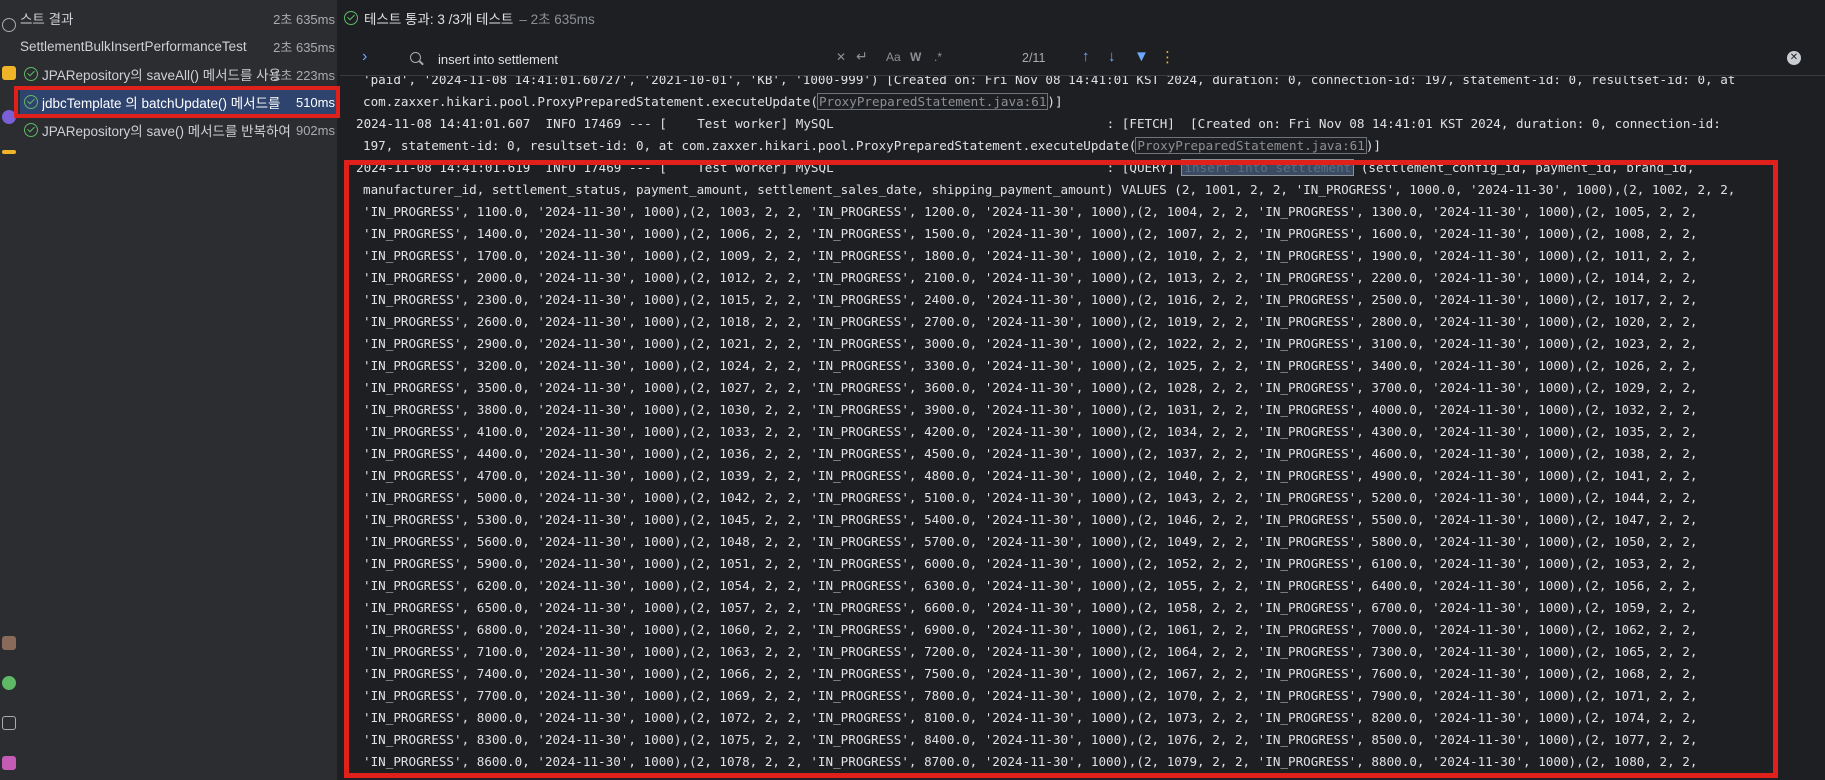 The width and height of the screenshot is (1825, 780). I want to click on test-row-save: JPARepository의 save() 메서드를 반복하여 902ms, so click(179, 130).